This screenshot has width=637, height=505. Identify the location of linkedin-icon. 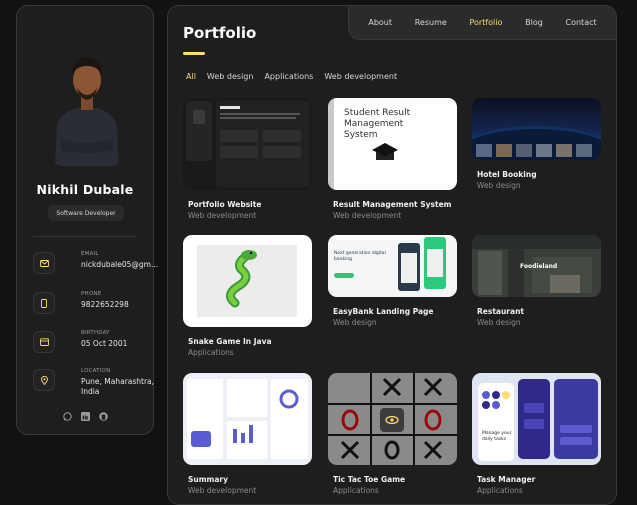
(85, 416).